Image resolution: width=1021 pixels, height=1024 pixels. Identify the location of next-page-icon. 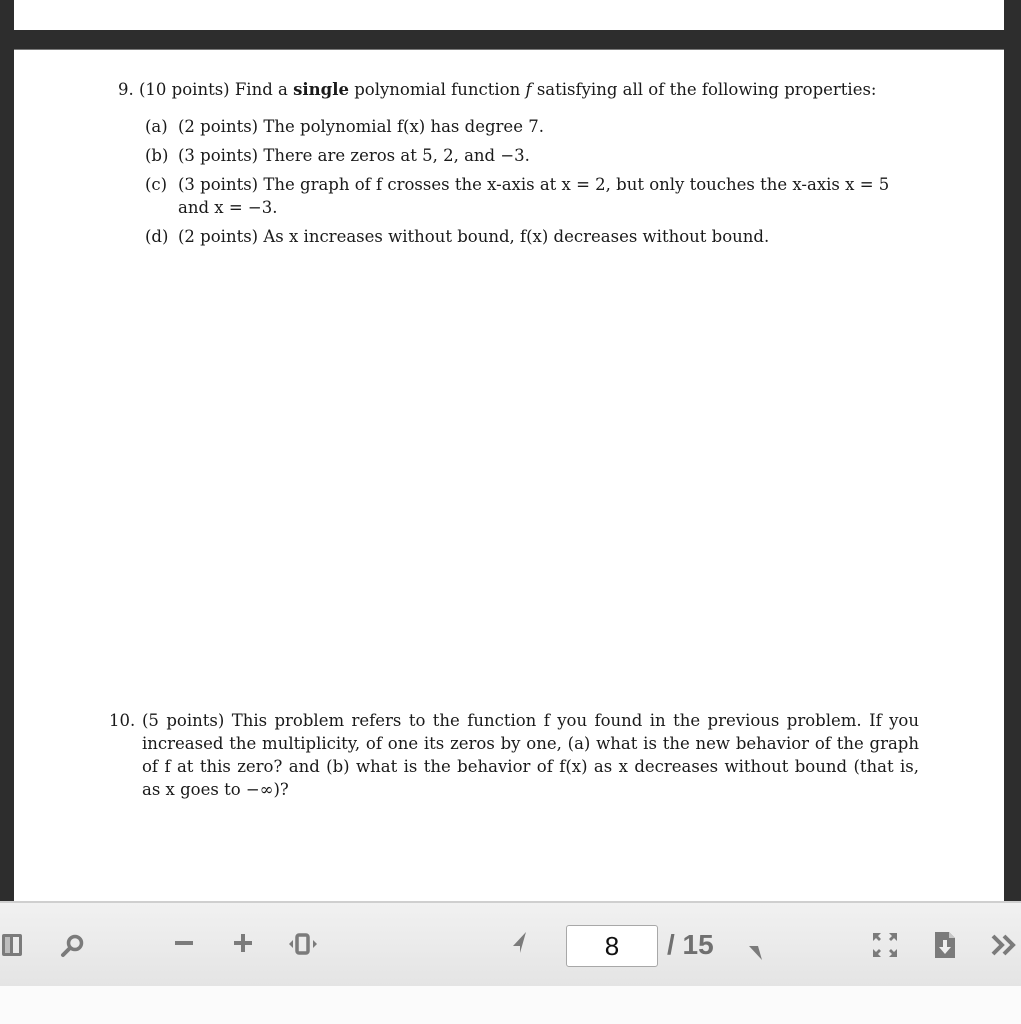
(762, 946).